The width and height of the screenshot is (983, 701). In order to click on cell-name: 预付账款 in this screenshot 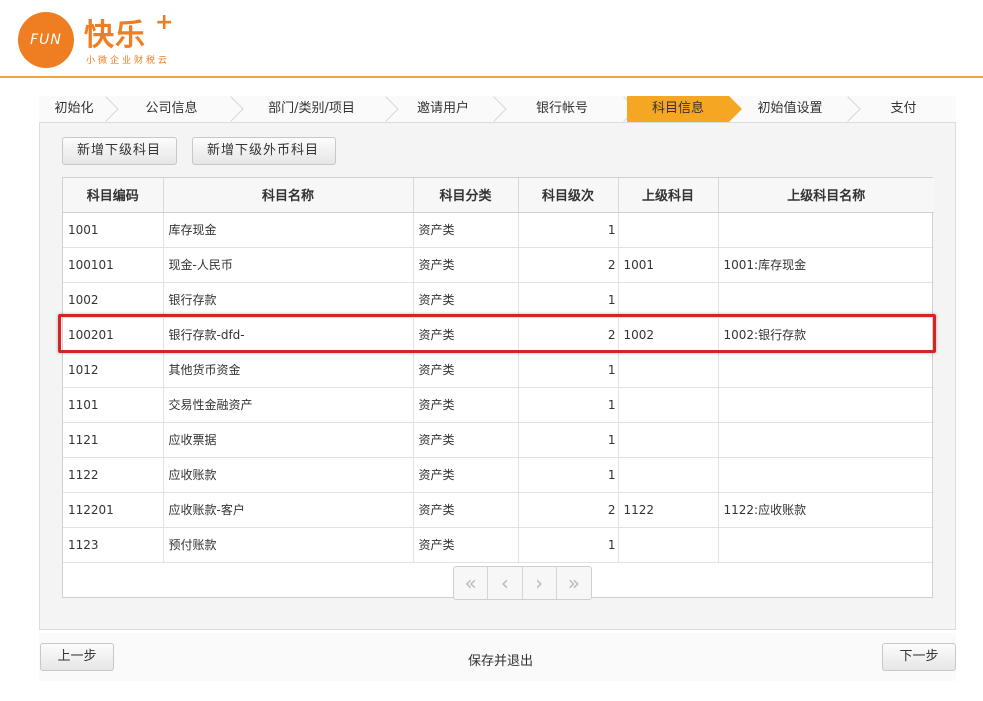, I will do `click(288, 545)`.